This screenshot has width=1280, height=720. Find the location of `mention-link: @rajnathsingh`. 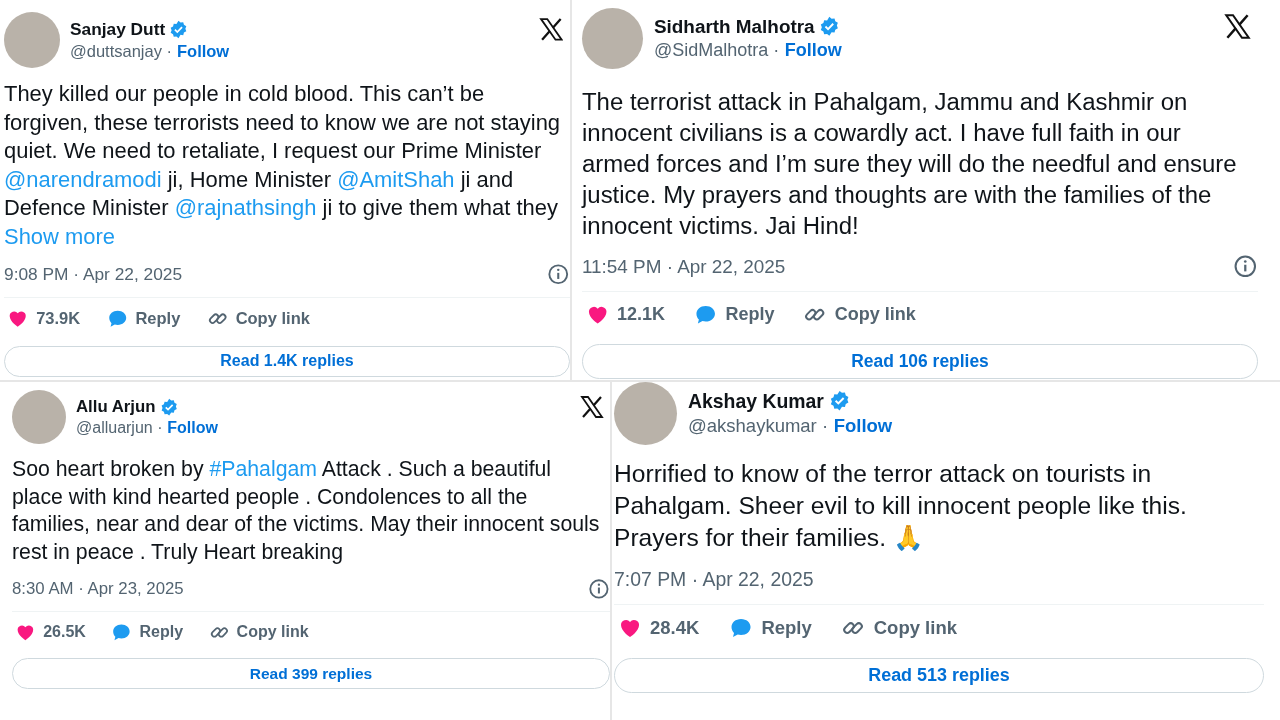

mention-link: @rajnathsingh is located at coordinates (245, 208).